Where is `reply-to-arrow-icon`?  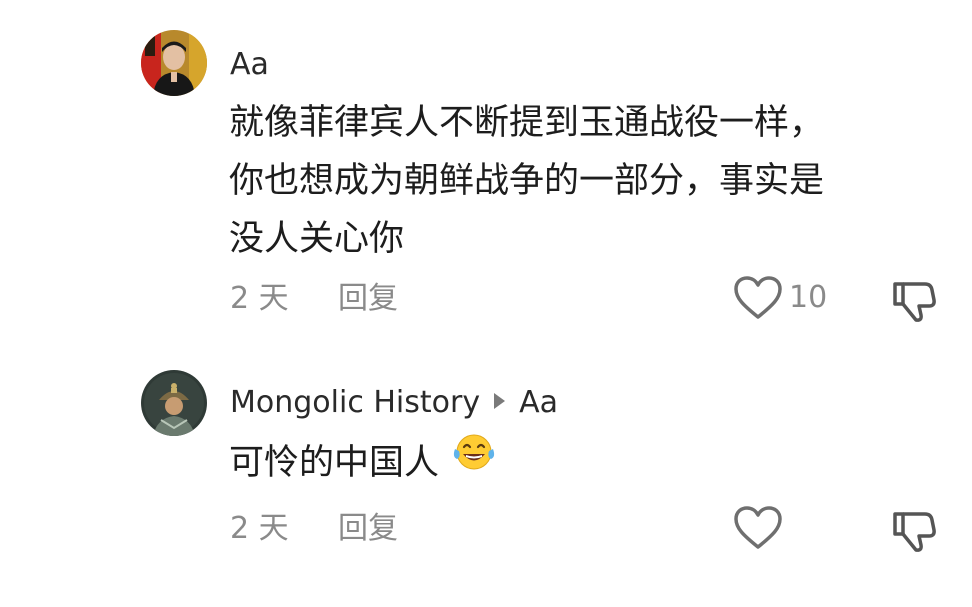 reply-to-arrow-icon is located at coordinates (500, 400).